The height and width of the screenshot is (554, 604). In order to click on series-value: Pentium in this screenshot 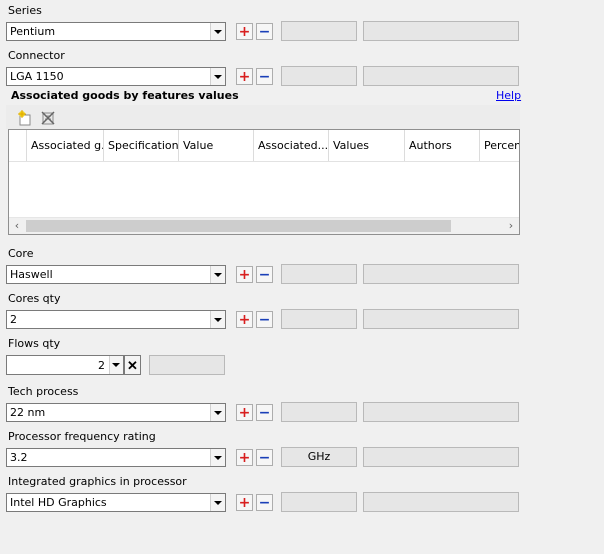, I will do `click(33, 31)`.